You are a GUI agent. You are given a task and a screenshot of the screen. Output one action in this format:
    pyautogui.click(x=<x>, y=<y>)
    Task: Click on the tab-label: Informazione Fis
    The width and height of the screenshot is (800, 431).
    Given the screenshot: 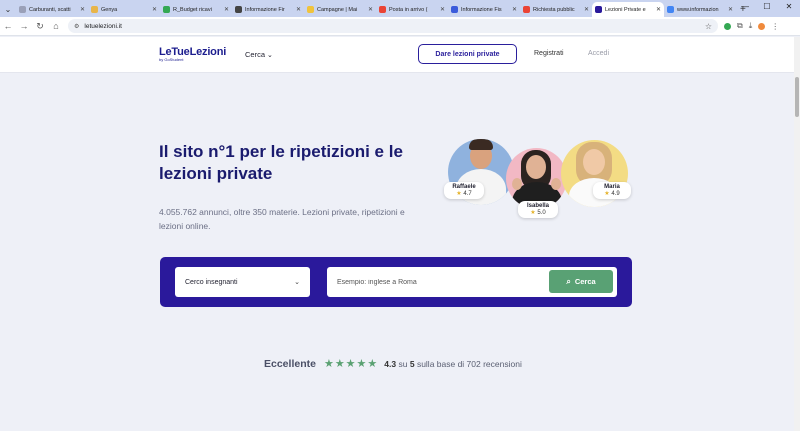 What is the action you would take?
    pyautogui.click(x=481, y=9)
    